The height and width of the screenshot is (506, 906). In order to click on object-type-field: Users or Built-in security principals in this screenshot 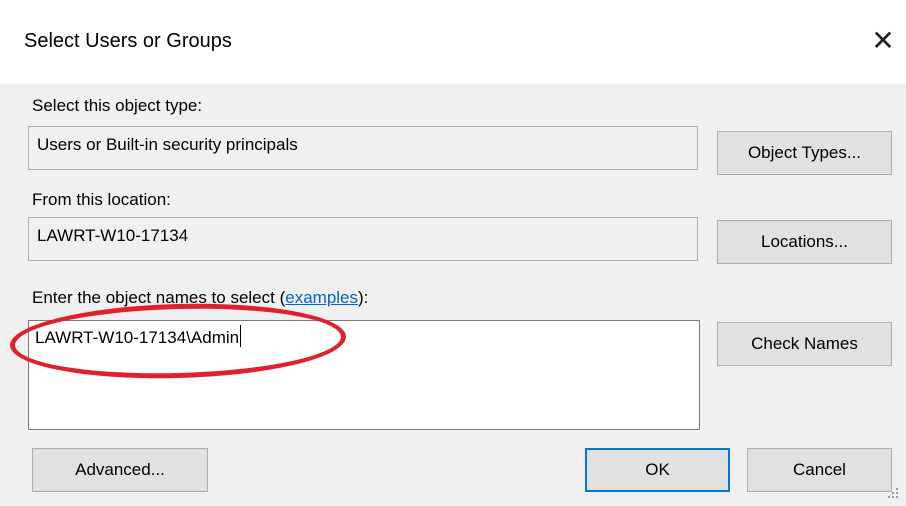, I will do `click(363, 148)`.